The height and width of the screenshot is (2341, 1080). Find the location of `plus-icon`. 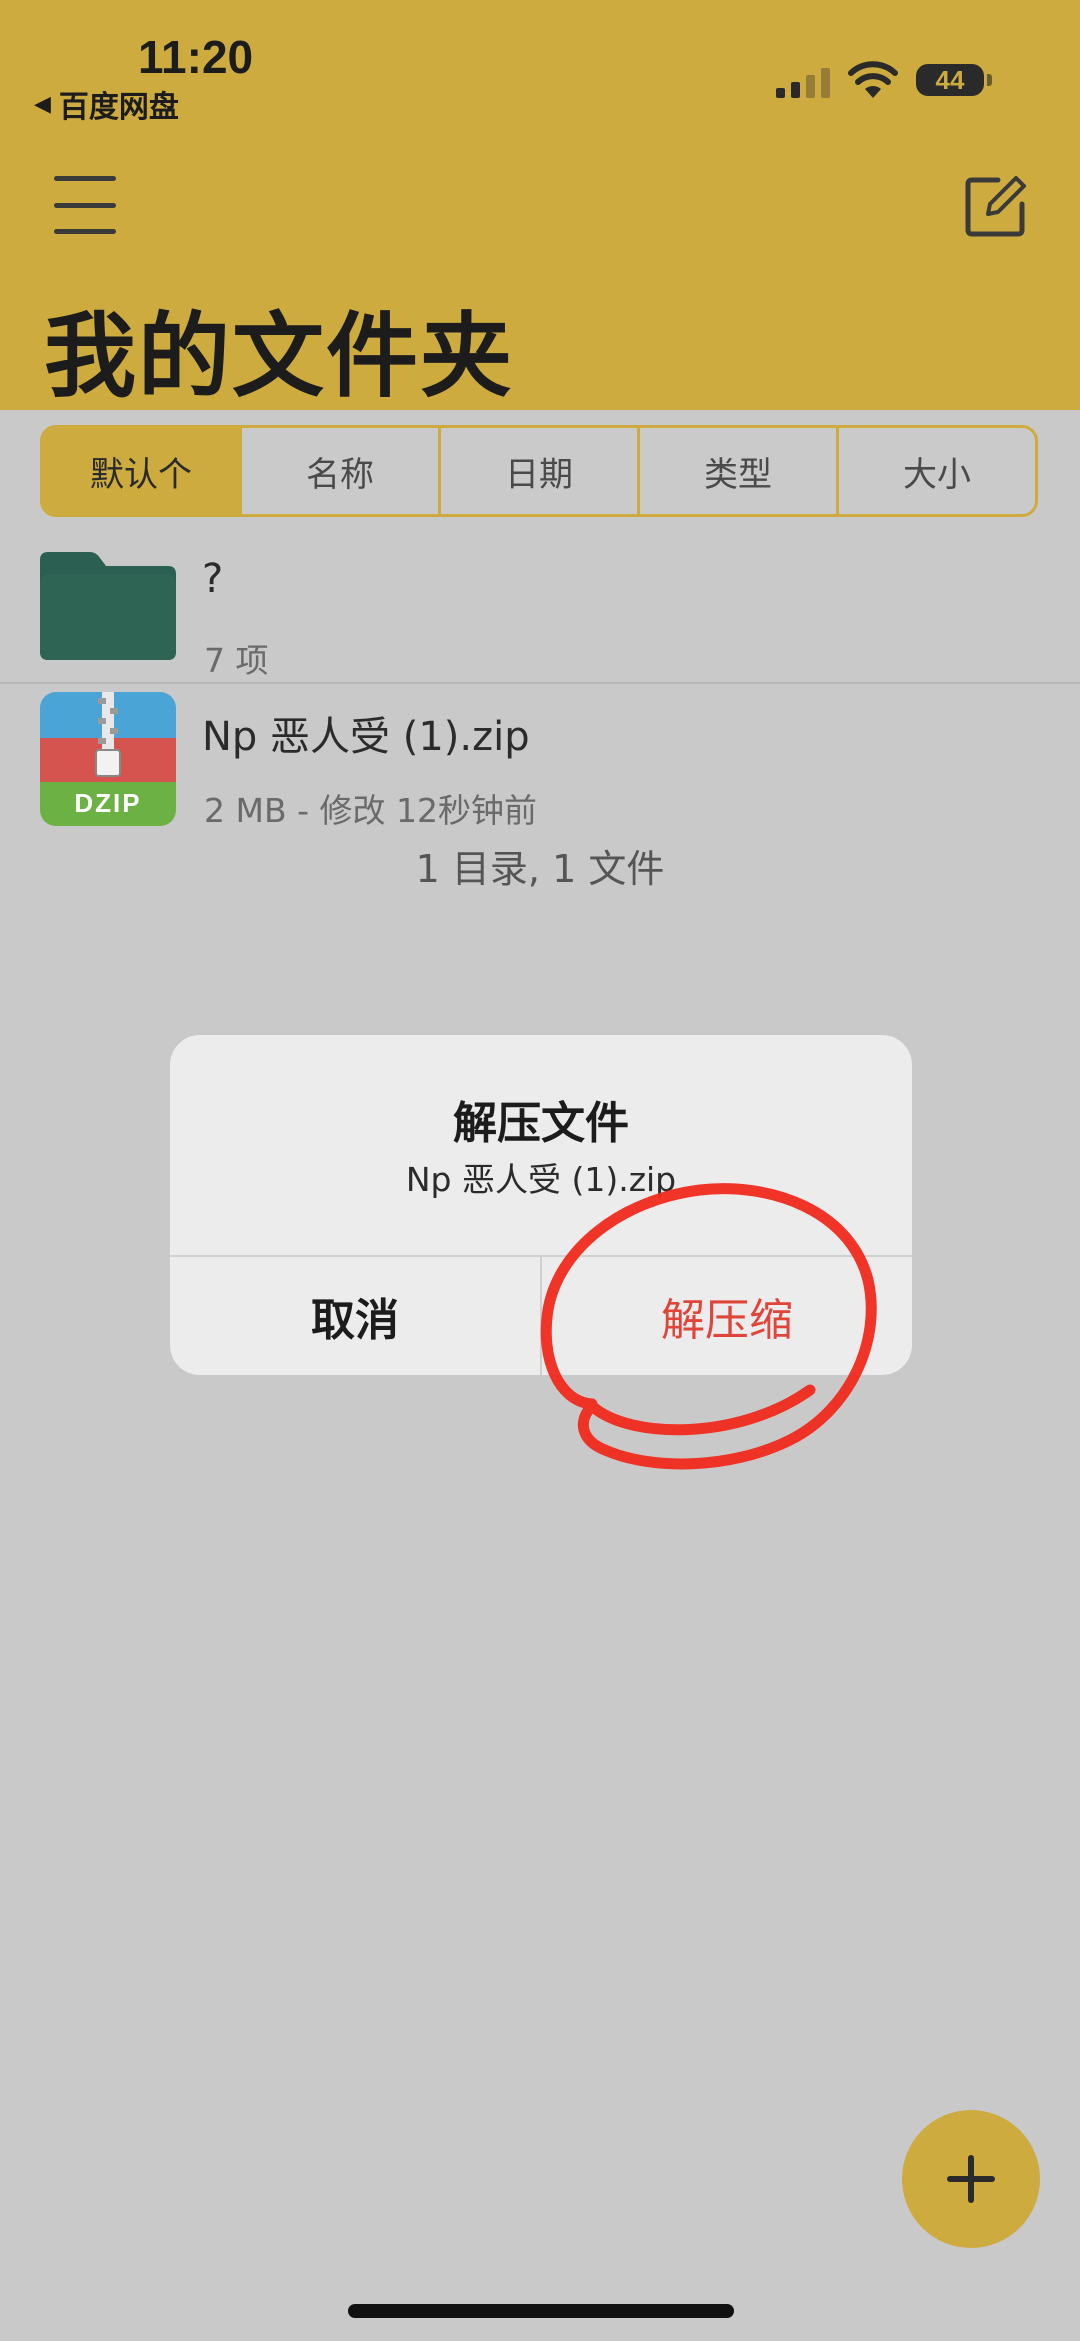

plus-icon is located at coordinates (971, 2179).